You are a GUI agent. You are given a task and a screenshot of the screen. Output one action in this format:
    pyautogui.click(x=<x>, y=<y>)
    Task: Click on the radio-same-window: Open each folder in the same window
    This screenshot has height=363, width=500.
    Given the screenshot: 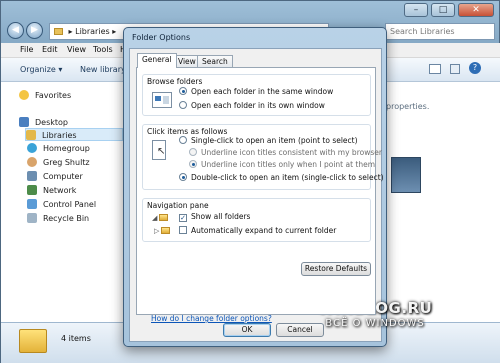 What is the action you would take?
    pyautogui.click(x=256, y=92)
    